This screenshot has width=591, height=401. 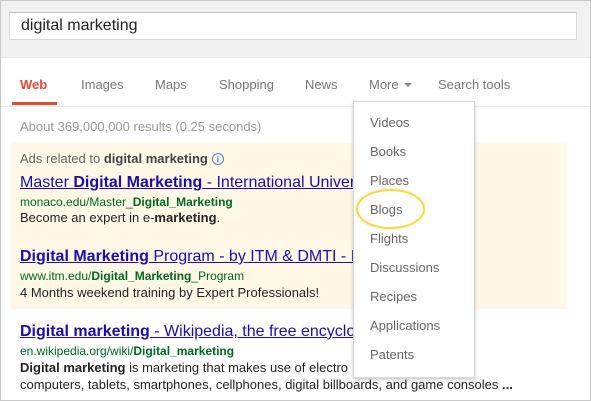 What do you see at coordinates (405, 325) in the screenshot?
I see `menu-item-applications: Applications` at bounding box center [405, 325].